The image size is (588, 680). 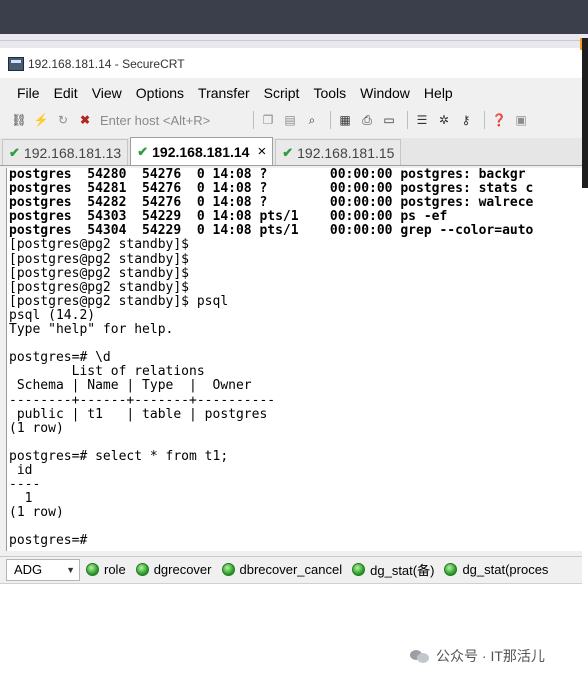 I want to click on menu-edit: Edit, so click(x=66, y=93).